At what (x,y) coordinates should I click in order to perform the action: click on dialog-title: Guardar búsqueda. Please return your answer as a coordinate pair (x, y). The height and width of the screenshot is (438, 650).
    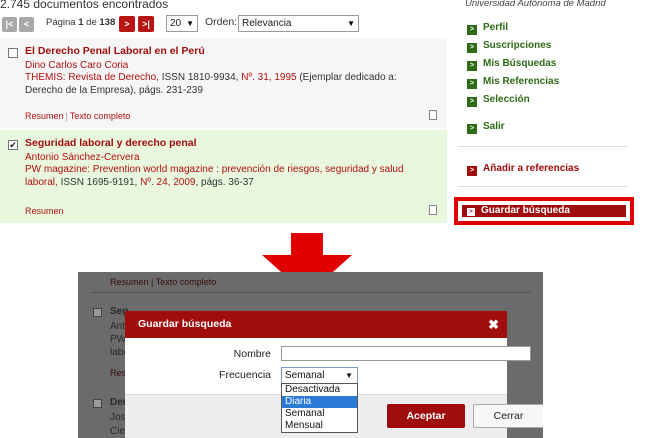
    Looking at the image, I should click on (185, 324).